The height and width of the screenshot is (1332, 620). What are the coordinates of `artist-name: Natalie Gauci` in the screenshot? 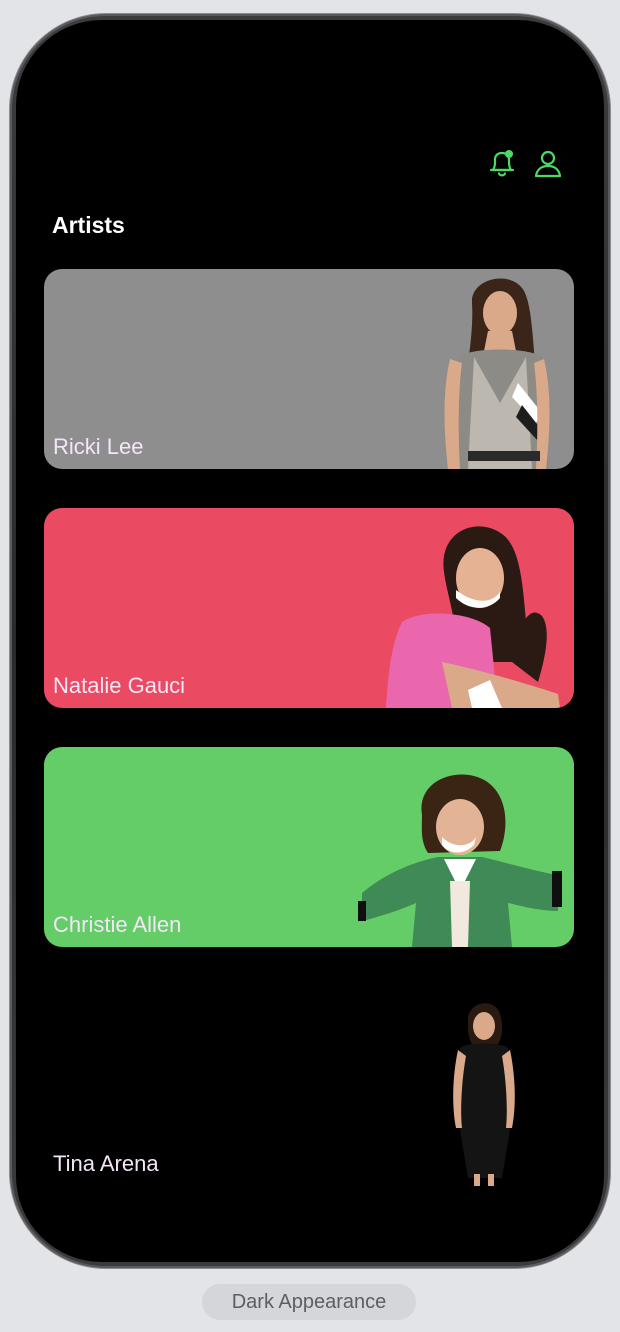 It's located at (119, 685).